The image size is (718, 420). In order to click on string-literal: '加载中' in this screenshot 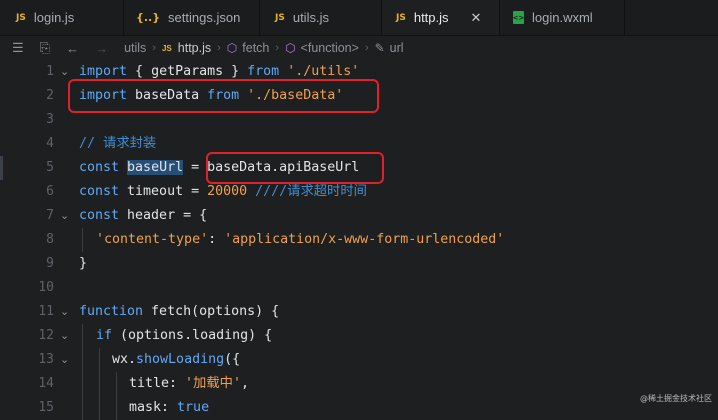, I will do `click(213, 383)`.